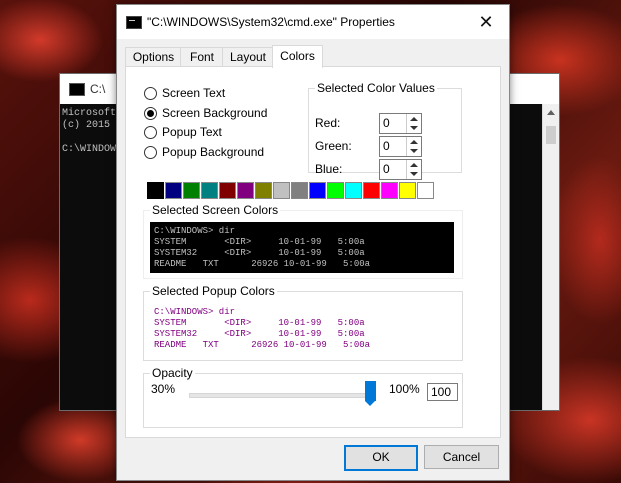  Describe the element at coordinates (98, 89) in the screenshot. I see `console-title: C:\` at that location.